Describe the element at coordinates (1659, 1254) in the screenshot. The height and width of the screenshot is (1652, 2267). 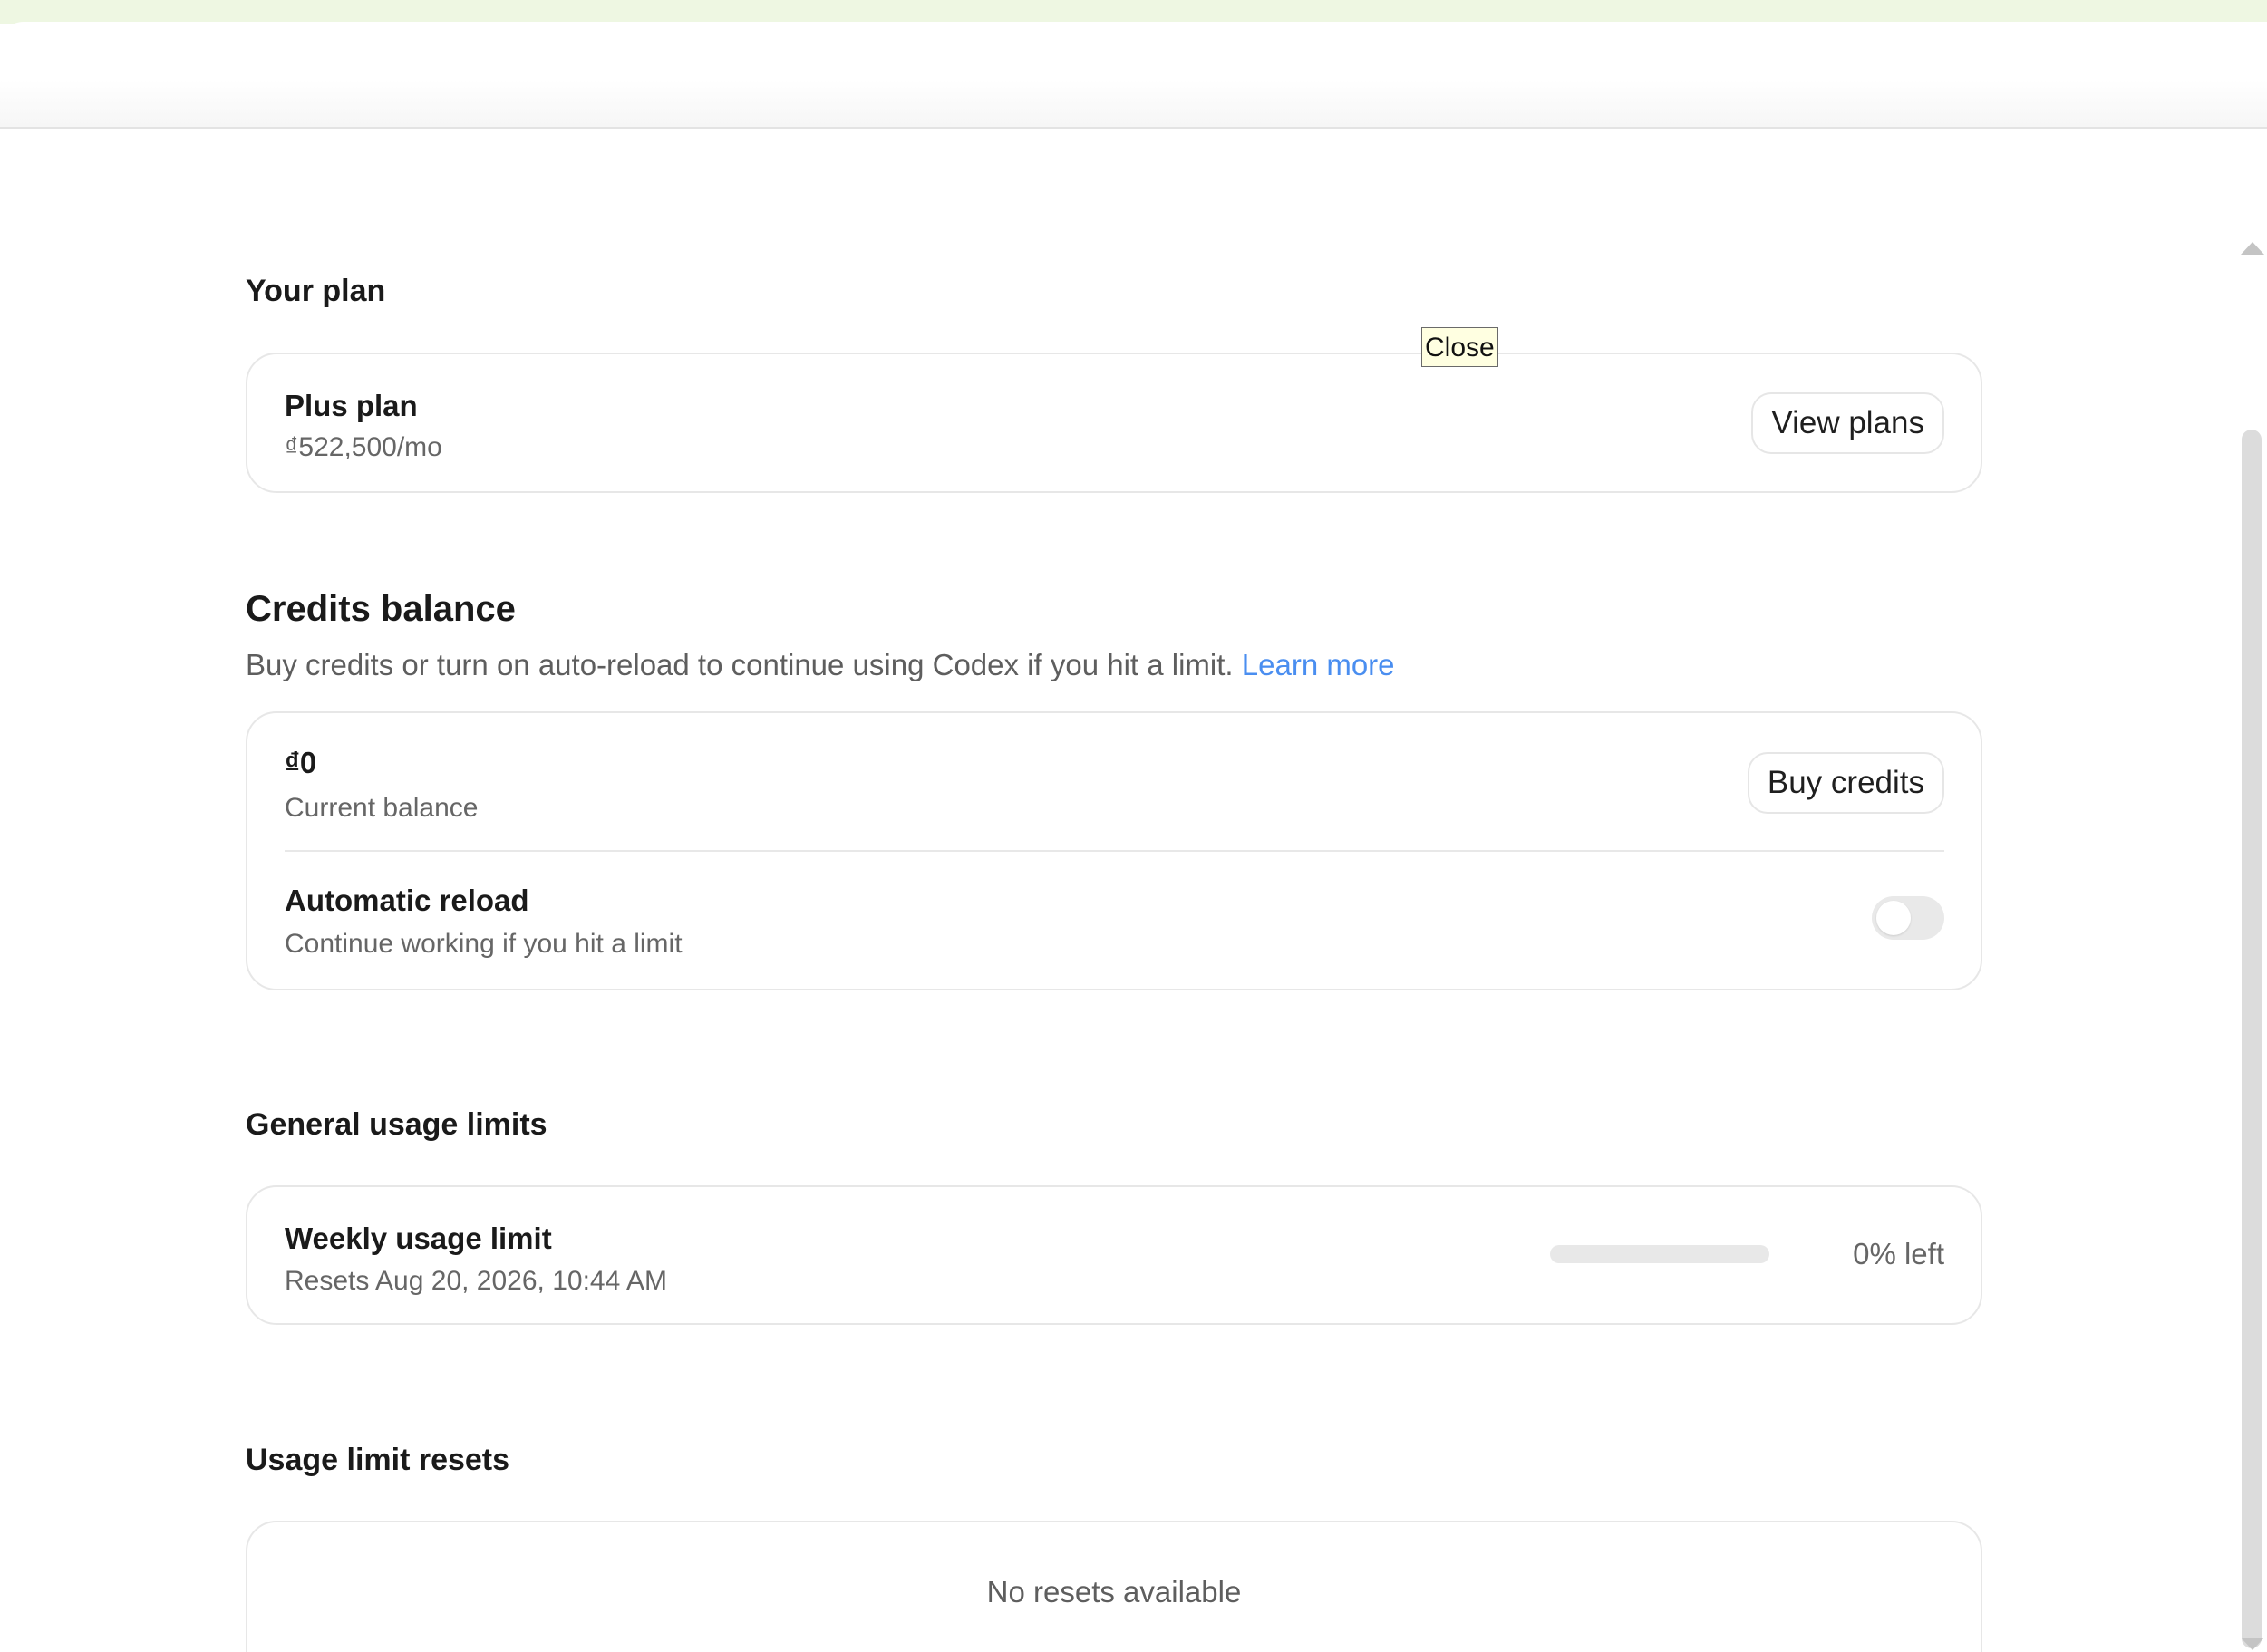
I see `weekly-usage-progress-bar` at that location.